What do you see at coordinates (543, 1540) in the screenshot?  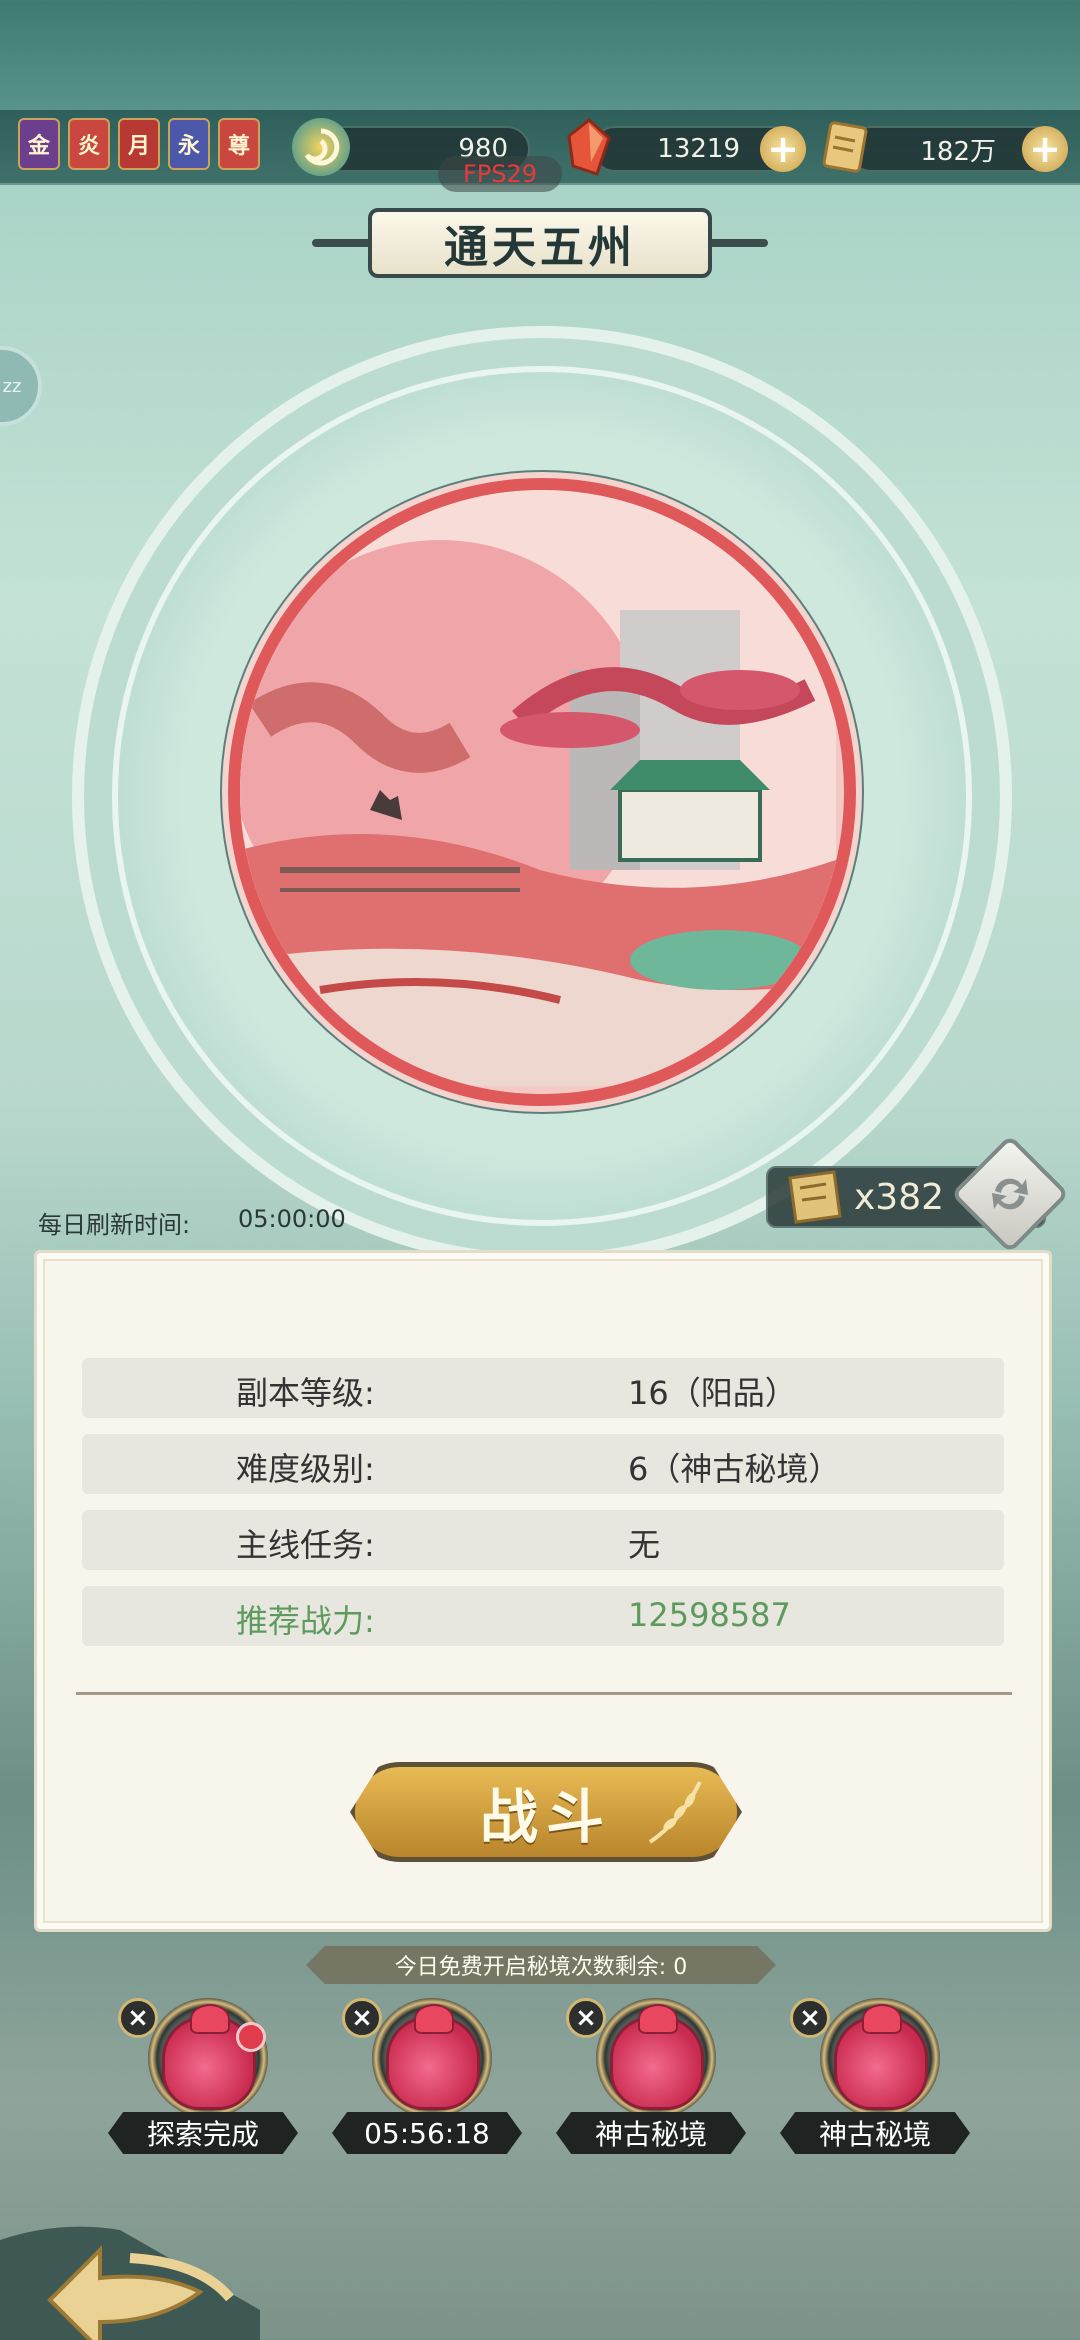 I see `info-row-main-quest` at bounding box center [543, 1540].